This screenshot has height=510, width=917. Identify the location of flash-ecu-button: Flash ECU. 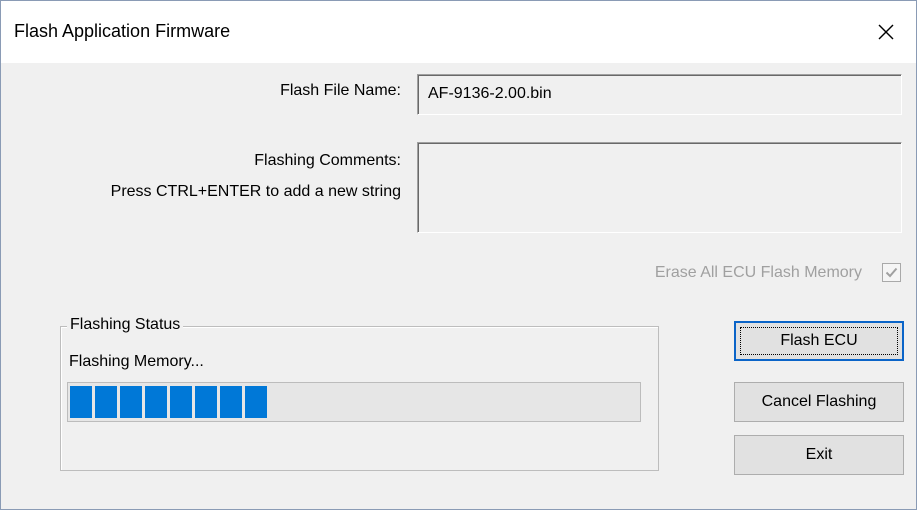
(819, 341).